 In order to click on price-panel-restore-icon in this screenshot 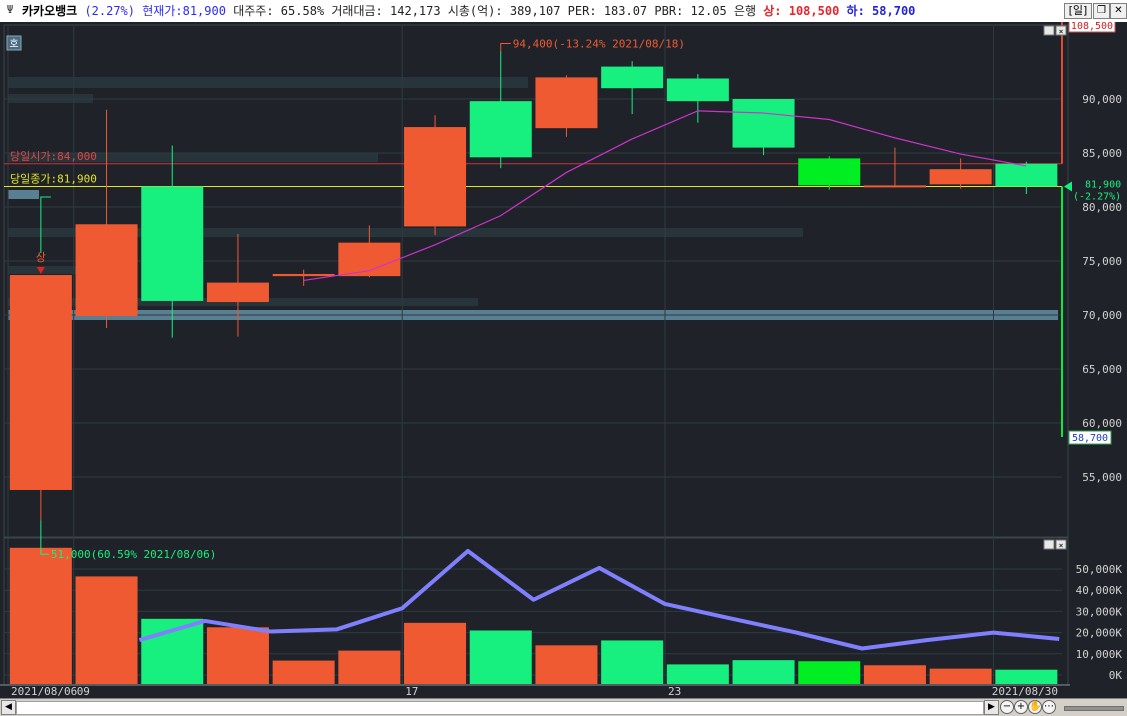, I will do `click(1049, 30)`.